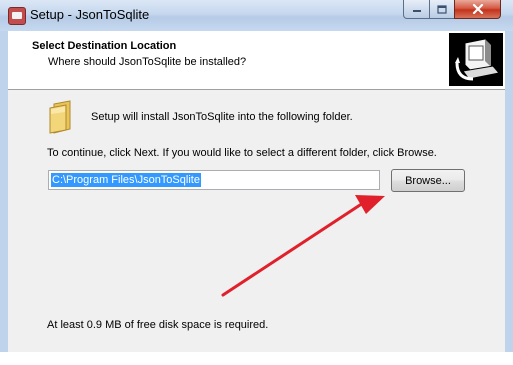  Describe the element at coordinates (104, 46) in the screenshot. I see `page-title: Select Destination Location` at that location.